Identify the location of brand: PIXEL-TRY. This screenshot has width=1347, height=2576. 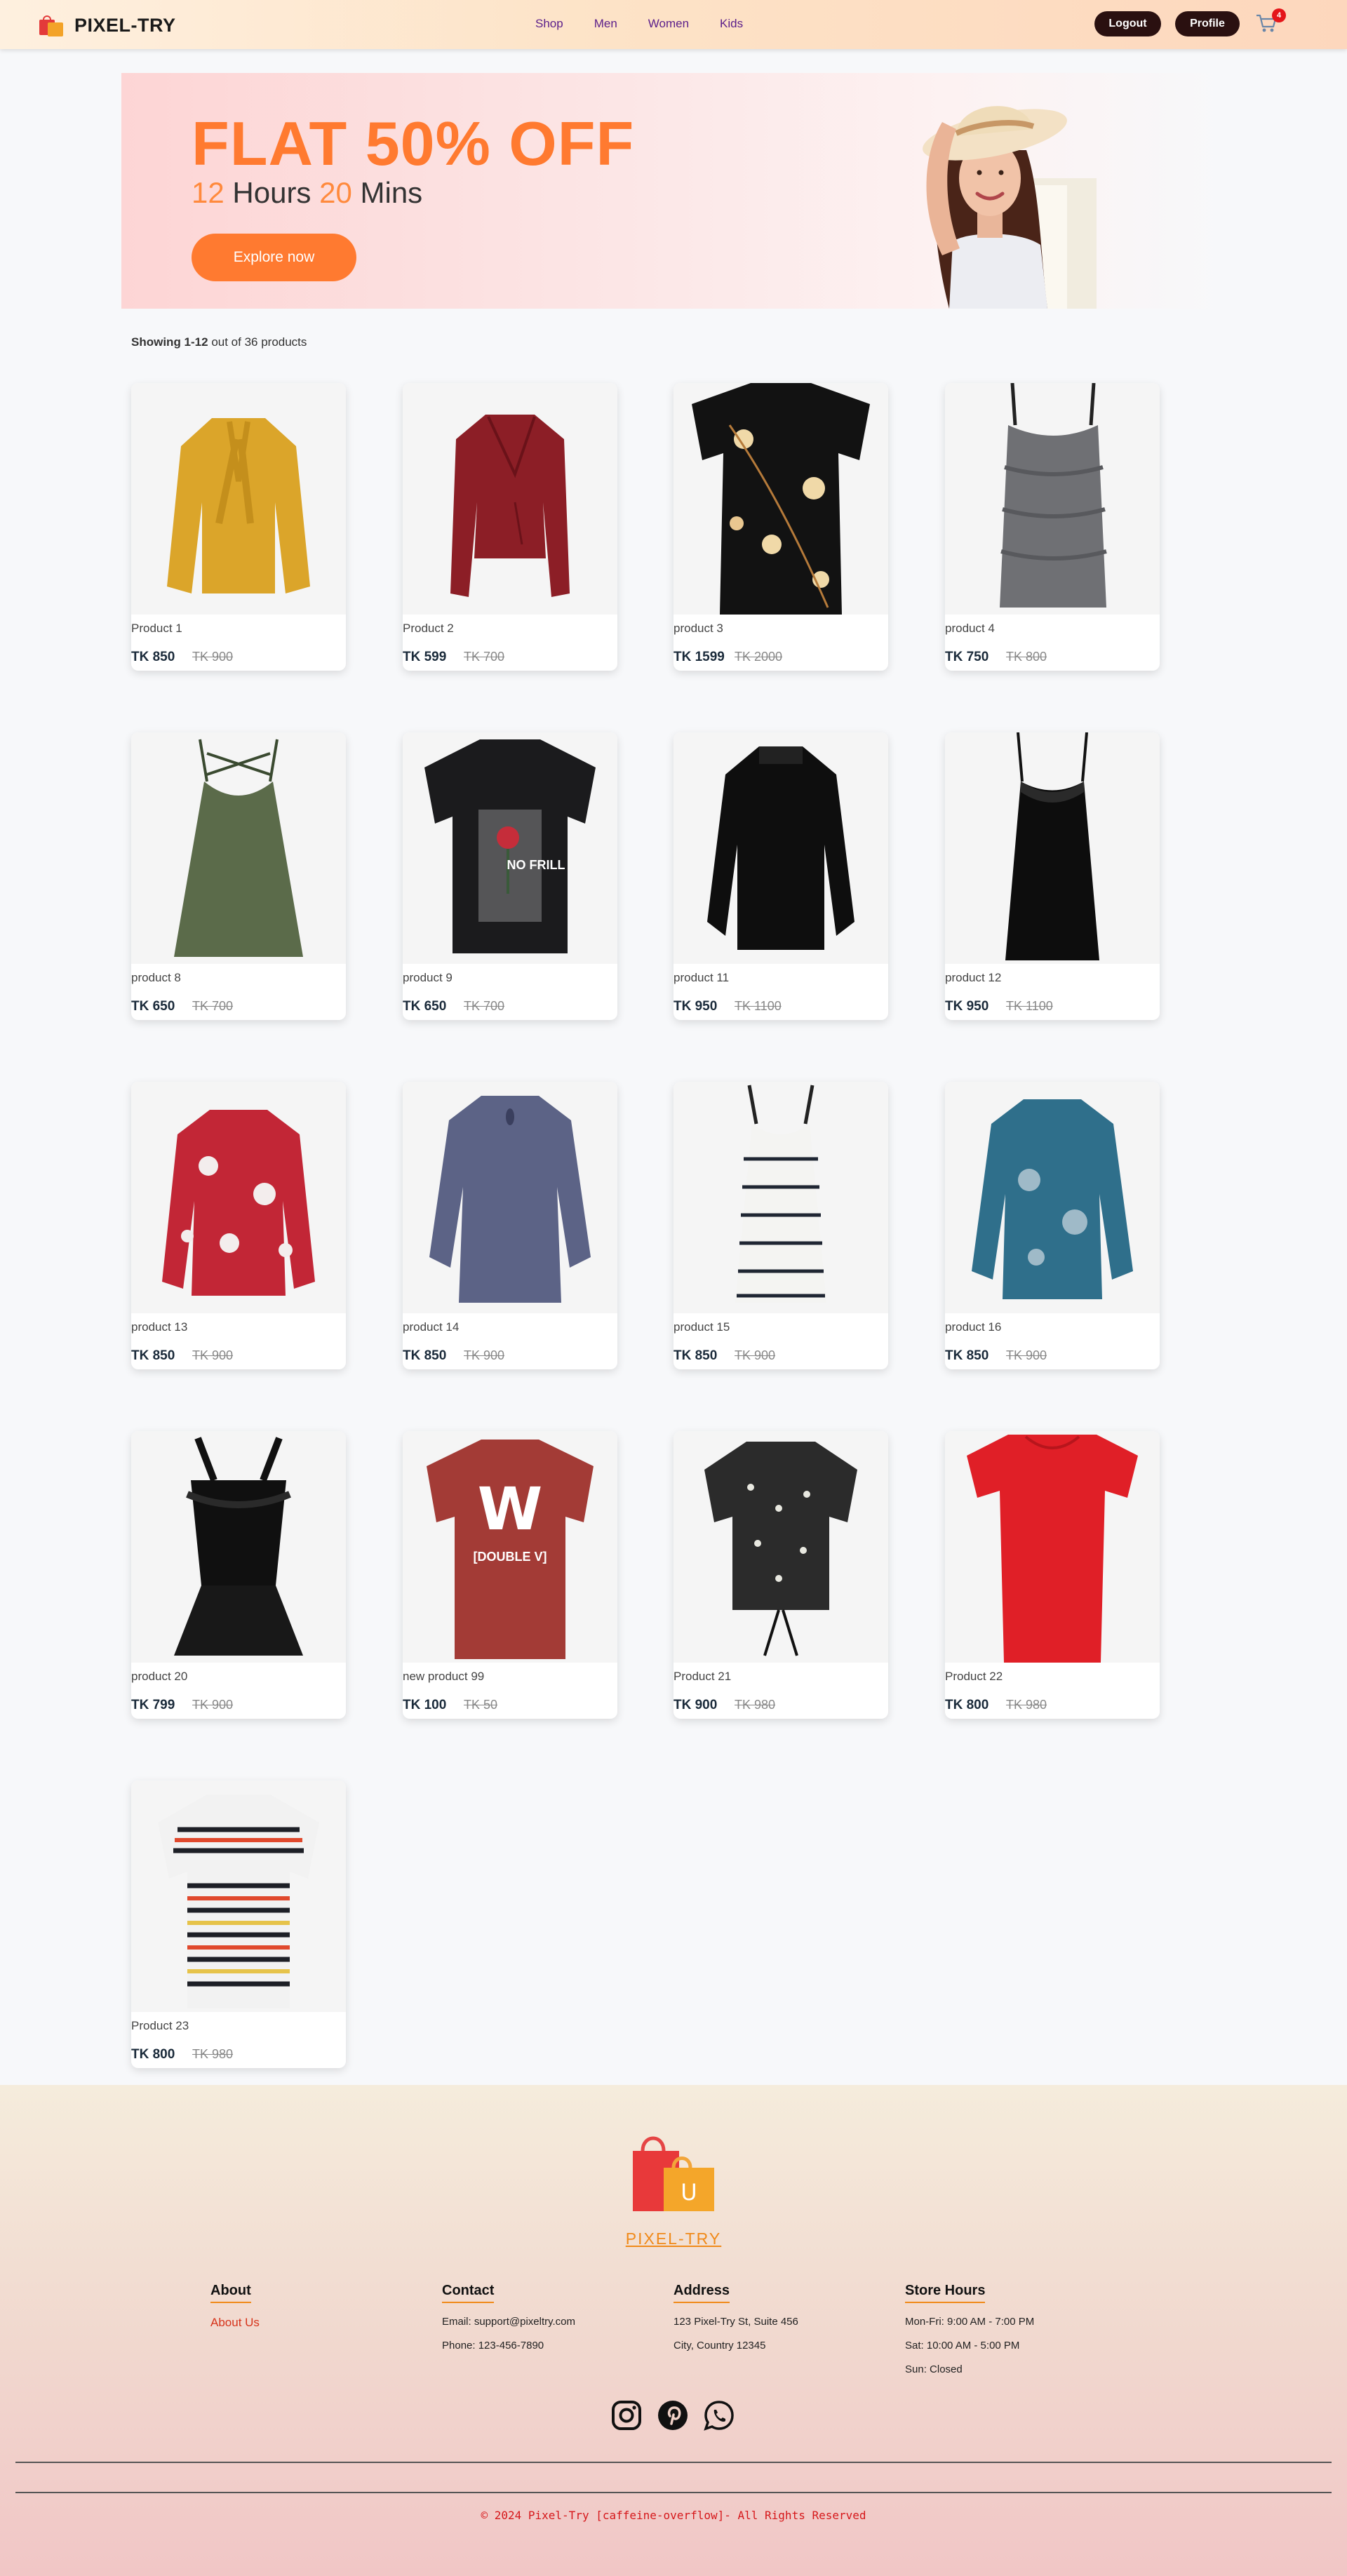
(107, 25).